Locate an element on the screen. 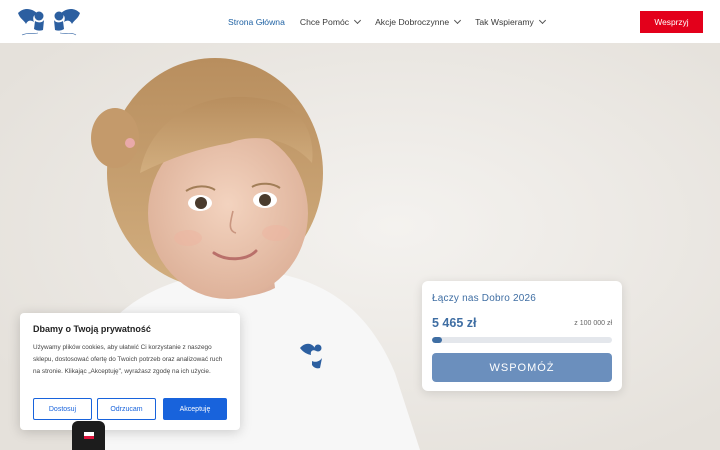  raised-amount: 5 465 zł is located at coordinates (454, 323).